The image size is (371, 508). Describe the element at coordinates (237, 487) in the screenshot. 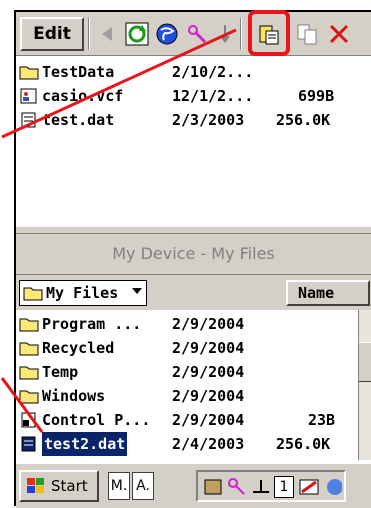

I see `stylus-icon` at that location.